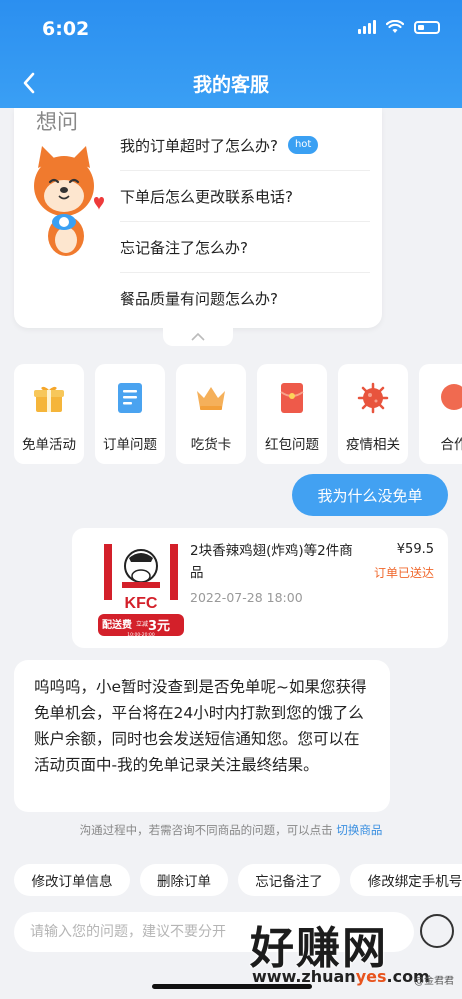  I want to click on category-row: 免单活动 订单问题 吃货卡 红包问题 疫情相关 合作, so click(238, 414).